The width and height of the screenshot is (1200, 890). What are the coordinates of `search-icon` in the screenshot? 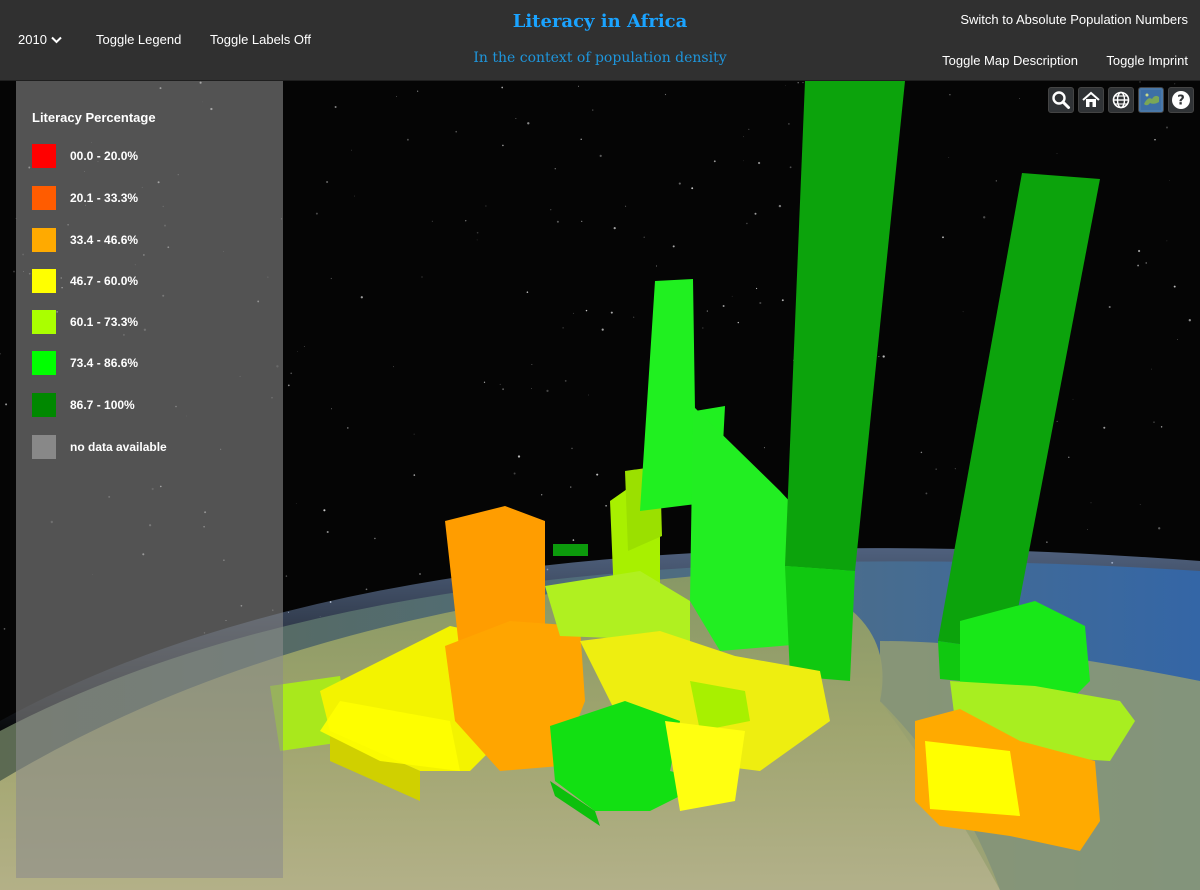 It's located at (1061, 100).